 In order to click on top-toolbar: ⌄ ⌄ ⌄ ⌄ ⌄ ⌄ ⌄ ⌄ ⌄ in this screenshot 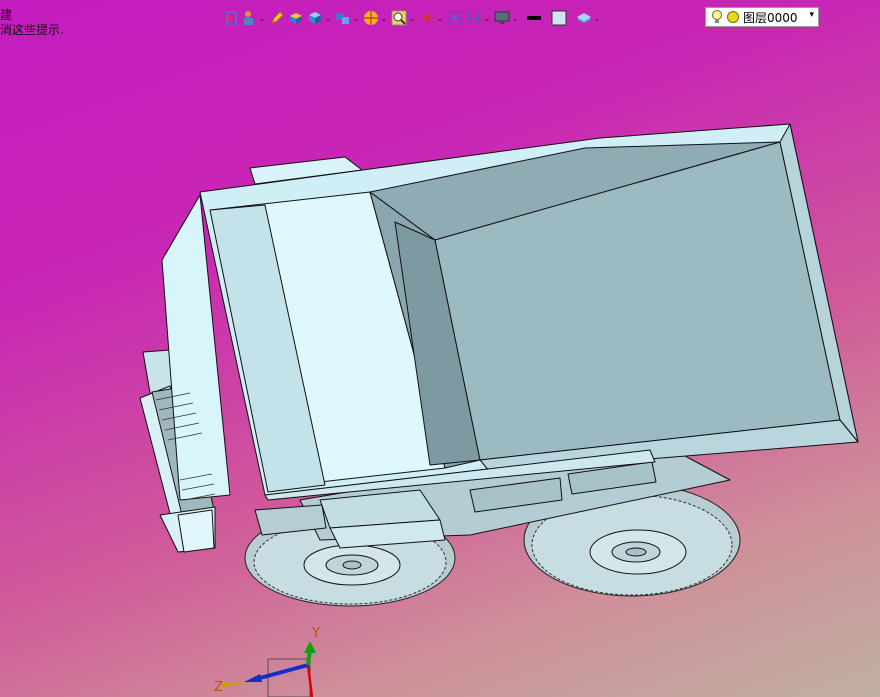, I will do `click(411, 18)`.